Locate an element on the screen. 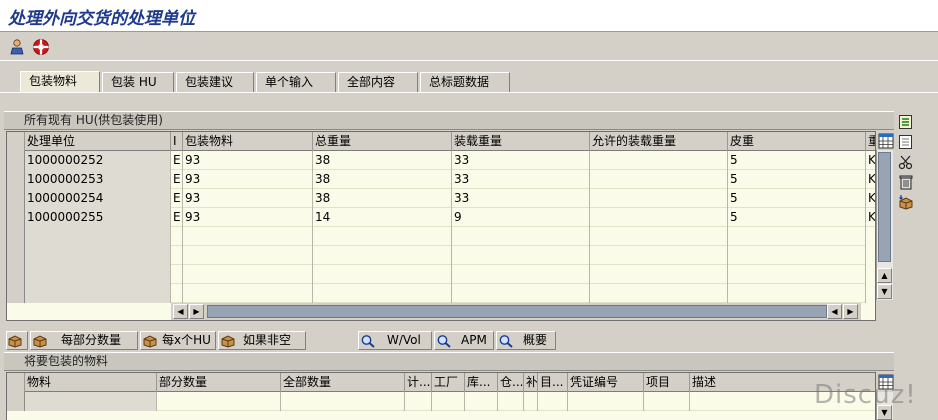  help-lifebuoy-button is located at coordinates (41, 47).